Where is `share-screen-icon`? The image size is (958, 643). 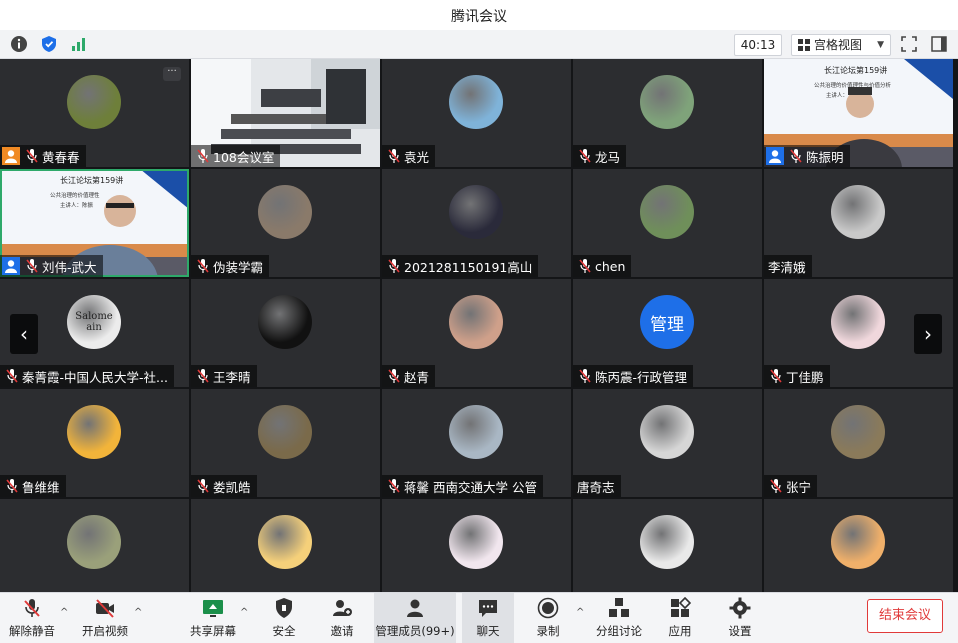
share-screen-icon is located at coordinates (213, 608).